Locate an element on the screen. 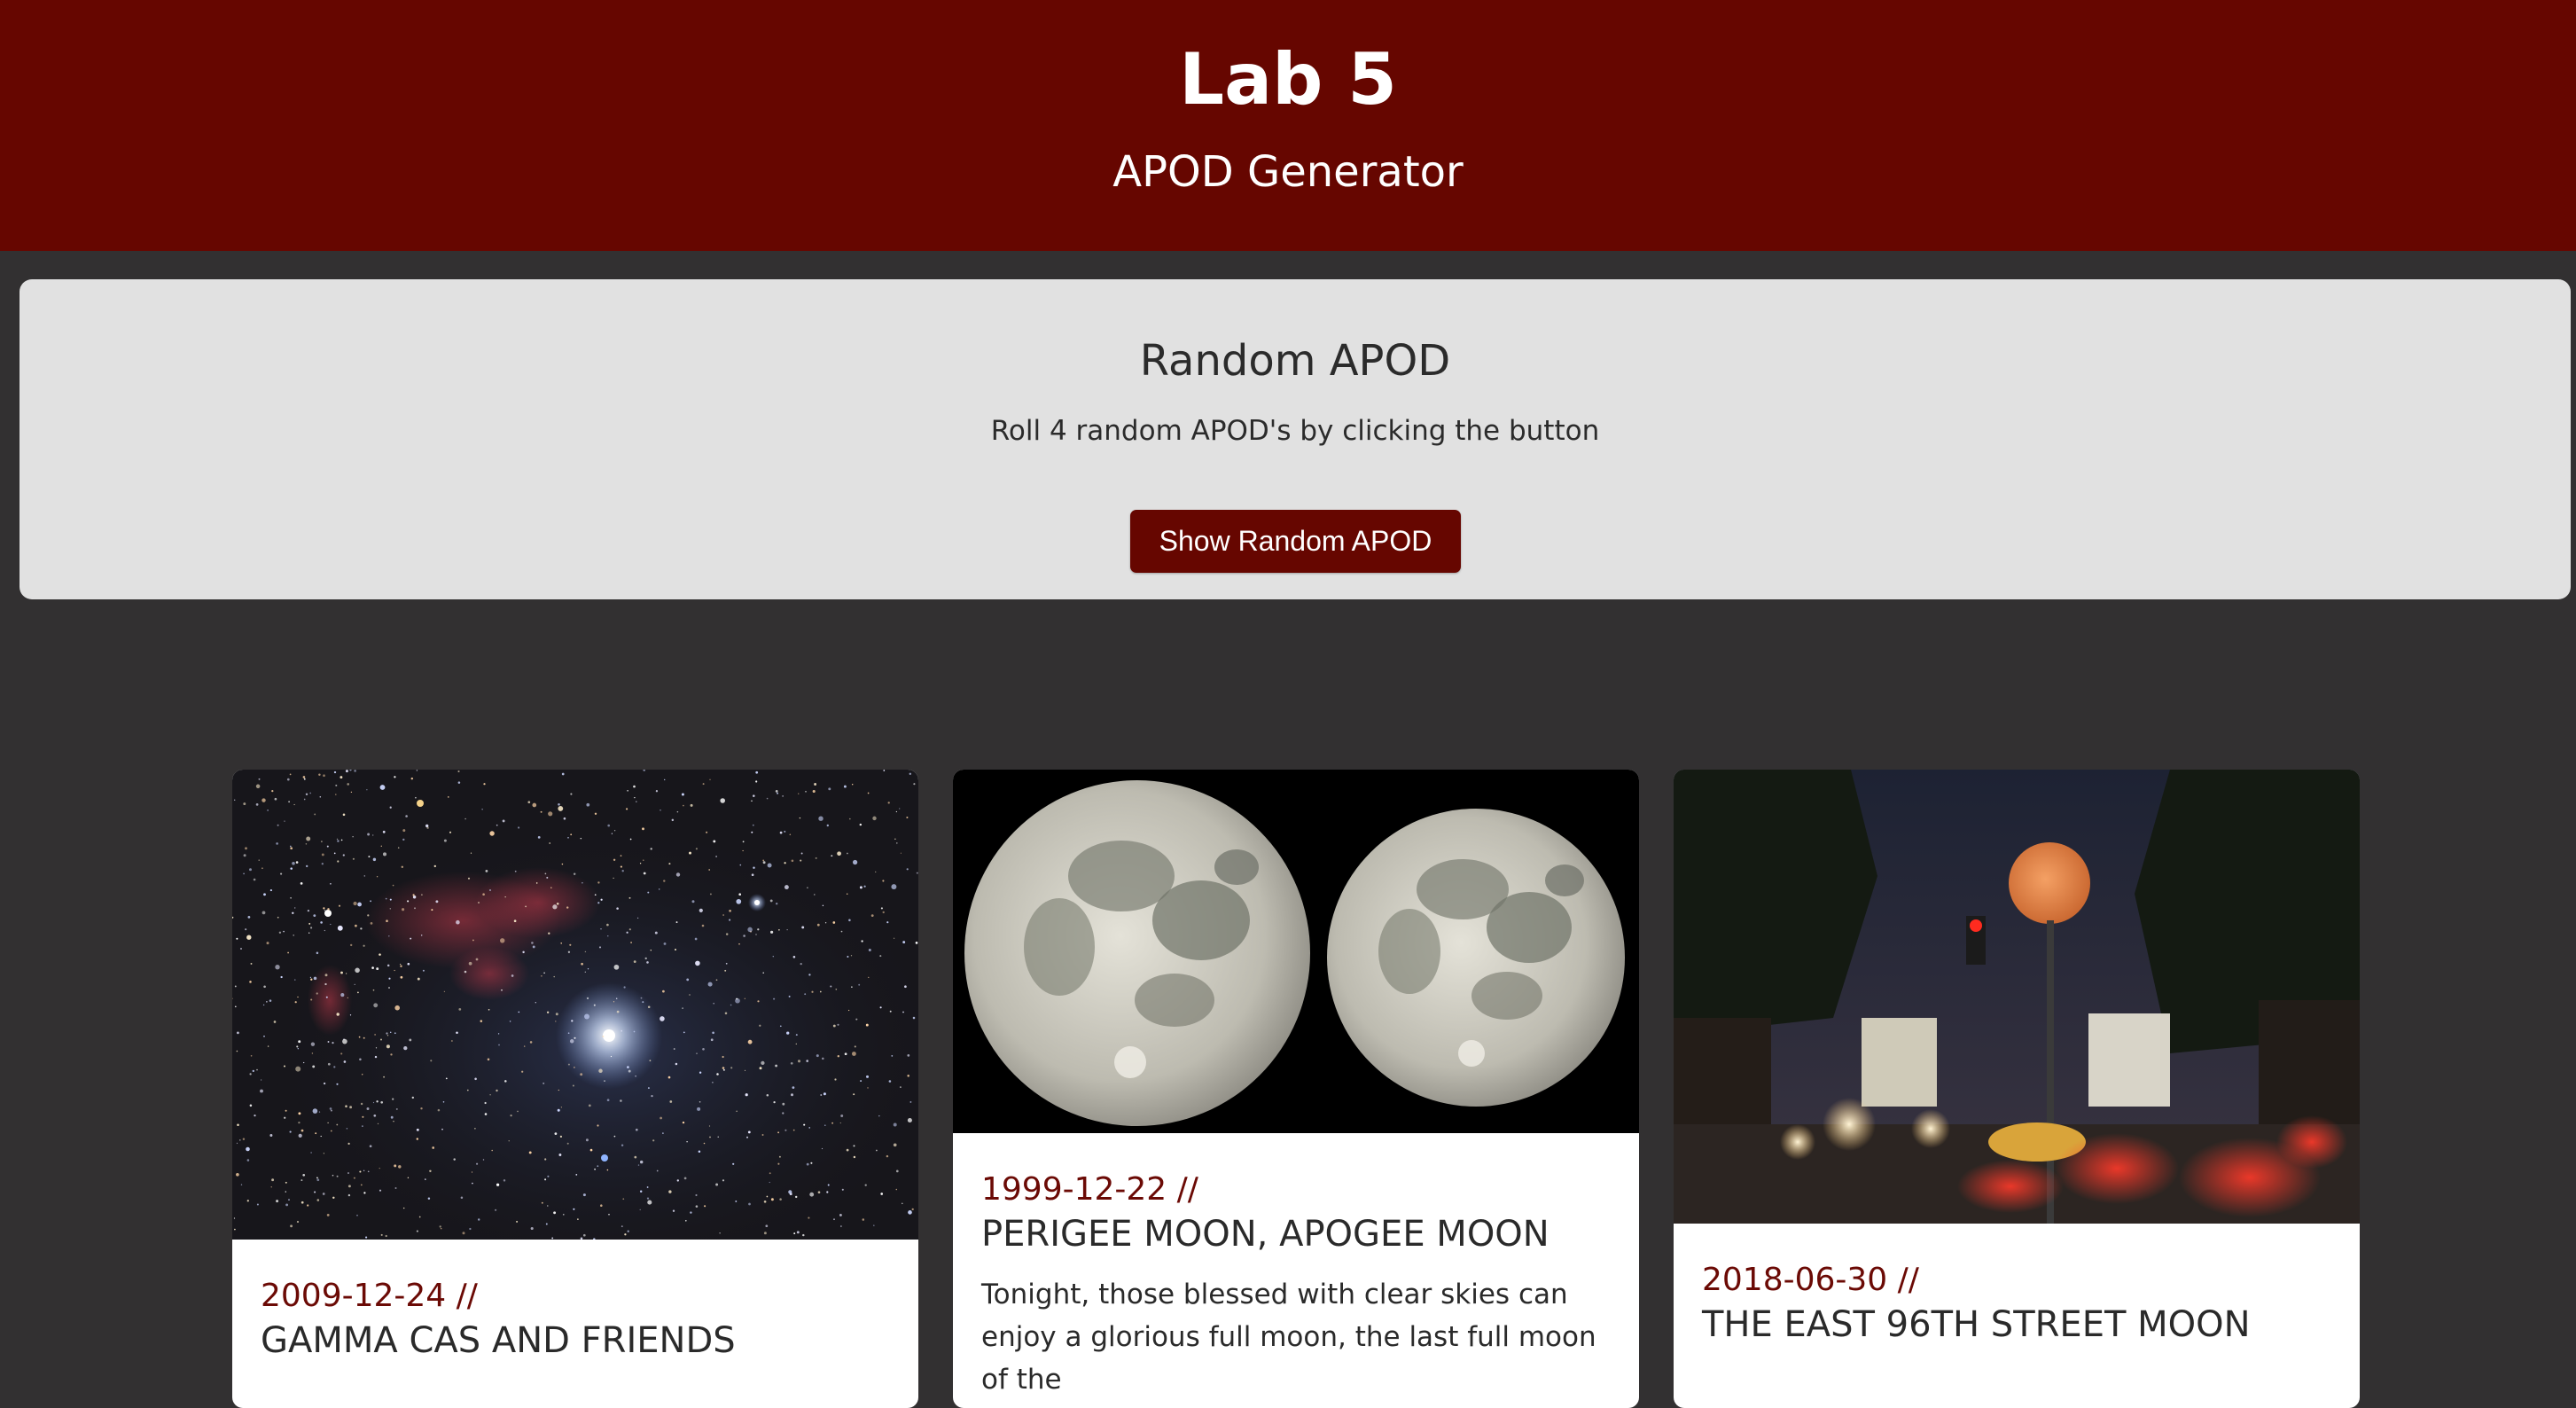 This screenshot has width=2576, height=1408. apod-date: 2018-06-30 // is located at coordinates (1810, 1280).